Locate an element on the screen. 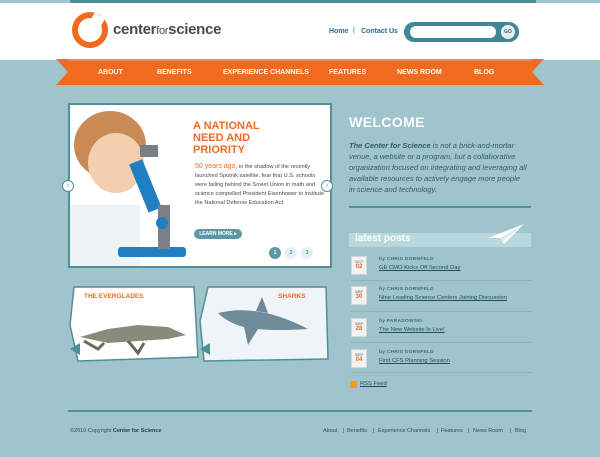 The width and height of the screenshot is (600, 457). card-sharks-label: SHARKS is located at coordinates (292, 296).